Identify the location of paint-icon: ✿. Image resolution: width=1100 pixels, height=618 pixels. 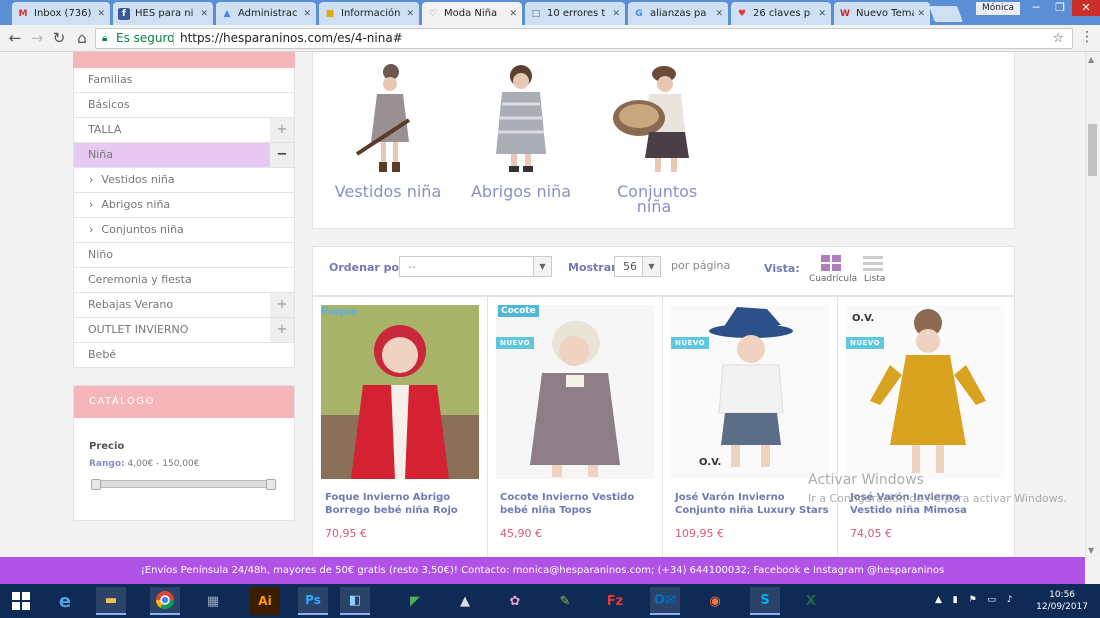
(515, 601).